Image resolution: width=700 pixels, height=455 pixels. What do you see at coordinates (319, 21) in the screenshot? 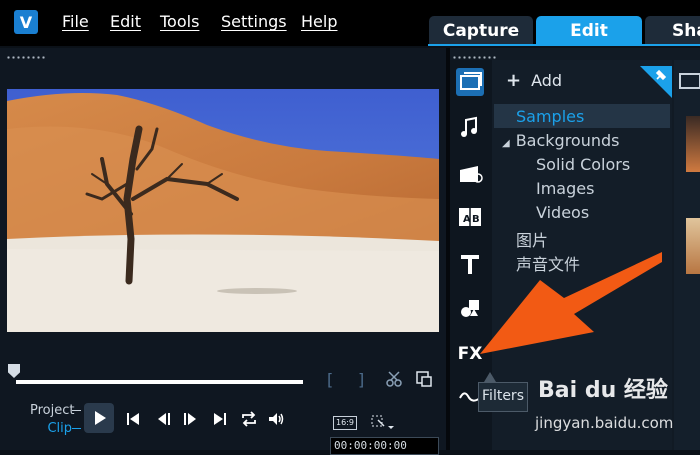
I see `menu-help: Help` at bounding box center [319, 21].